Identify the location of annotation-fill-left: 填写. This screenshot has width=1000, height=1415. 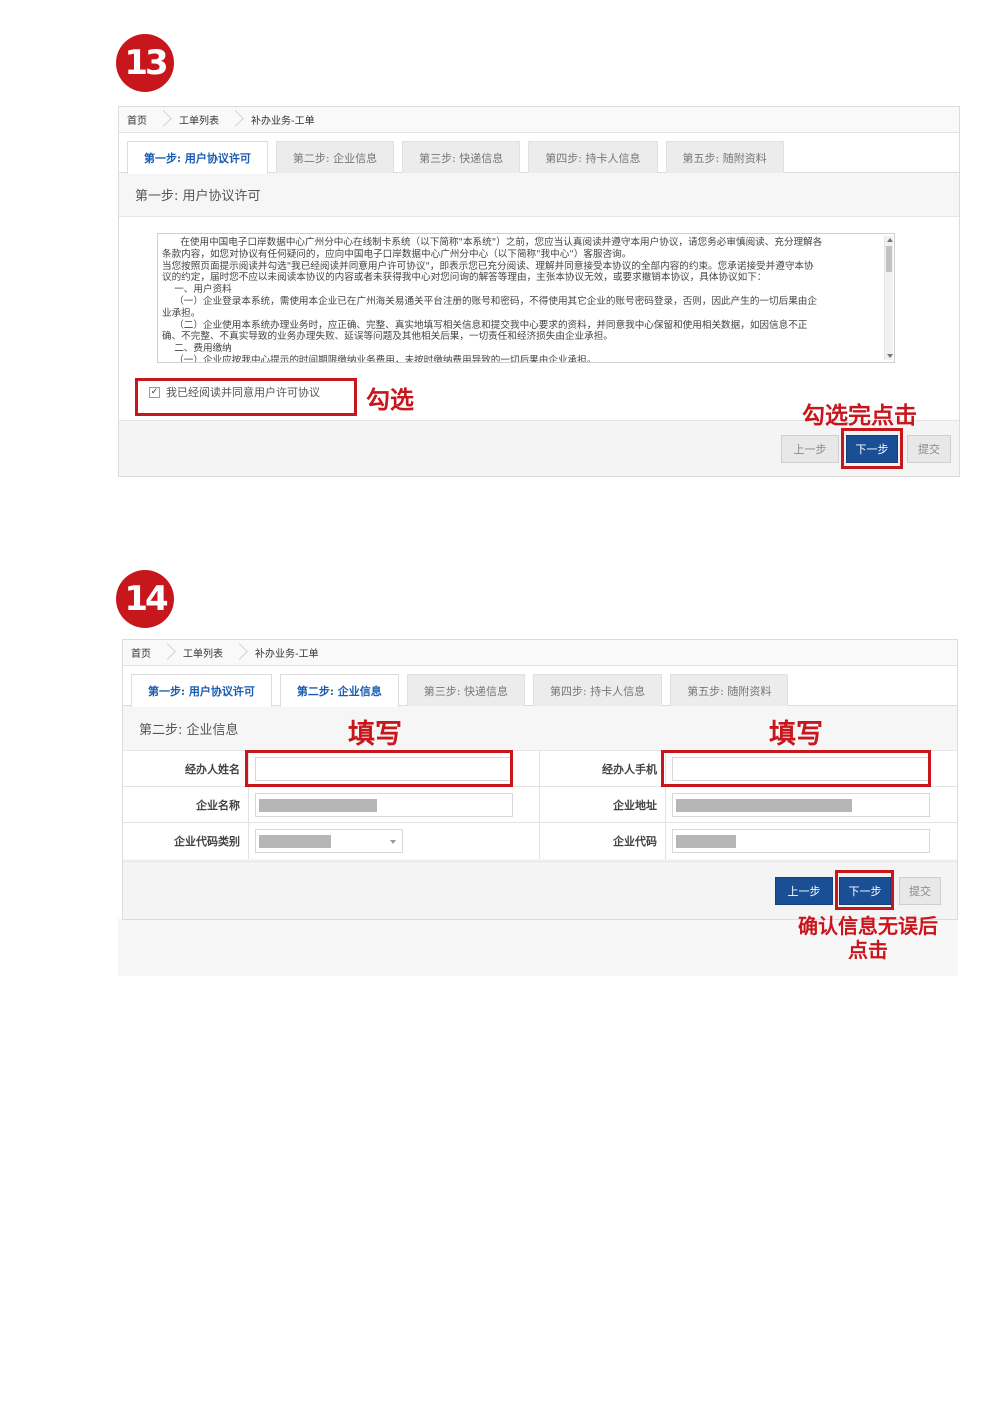
(375, 734).